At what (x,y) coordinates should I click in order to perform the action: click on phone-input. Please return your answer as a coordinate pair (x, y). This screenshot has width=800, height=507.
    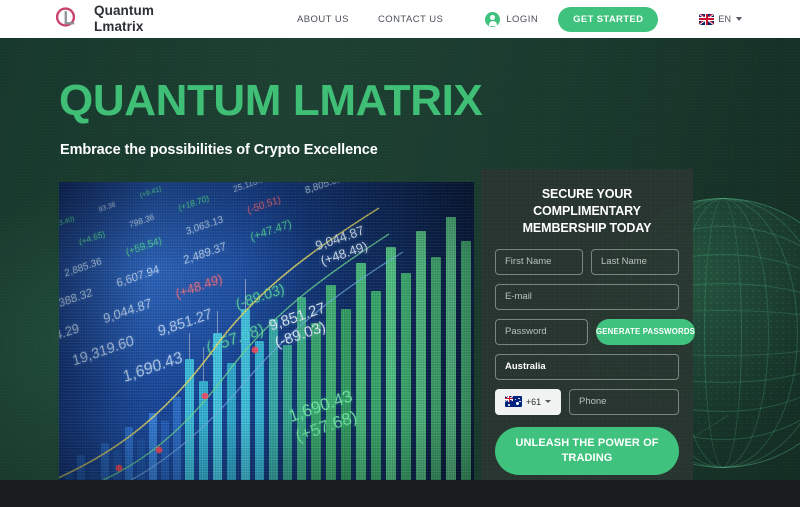
    Looking at the image, I should click on (624, 401).